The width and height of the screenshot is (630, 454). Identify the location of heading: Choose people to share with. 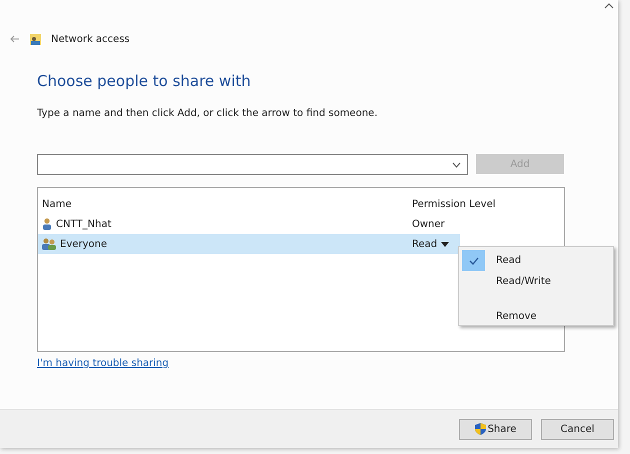
(144, 81).